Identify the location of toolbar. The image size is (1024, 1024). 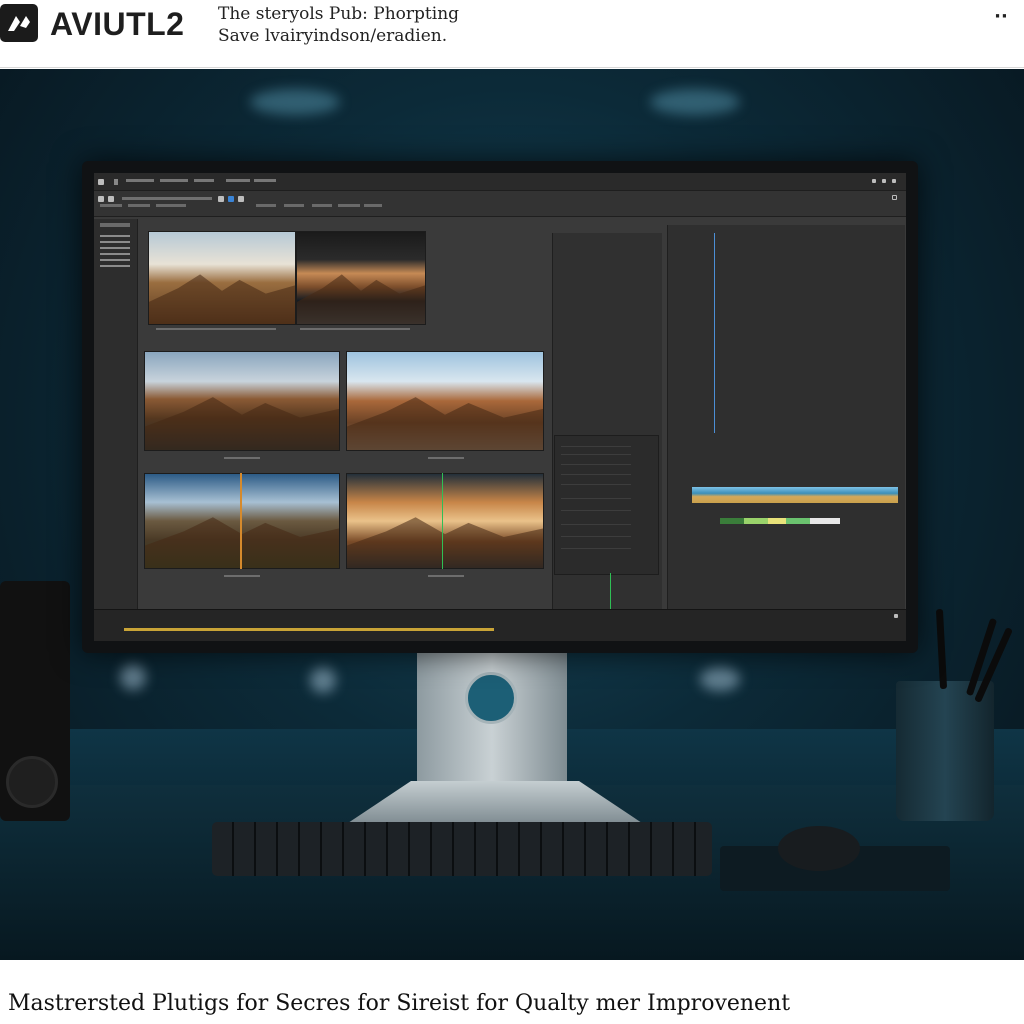
(500, 204).